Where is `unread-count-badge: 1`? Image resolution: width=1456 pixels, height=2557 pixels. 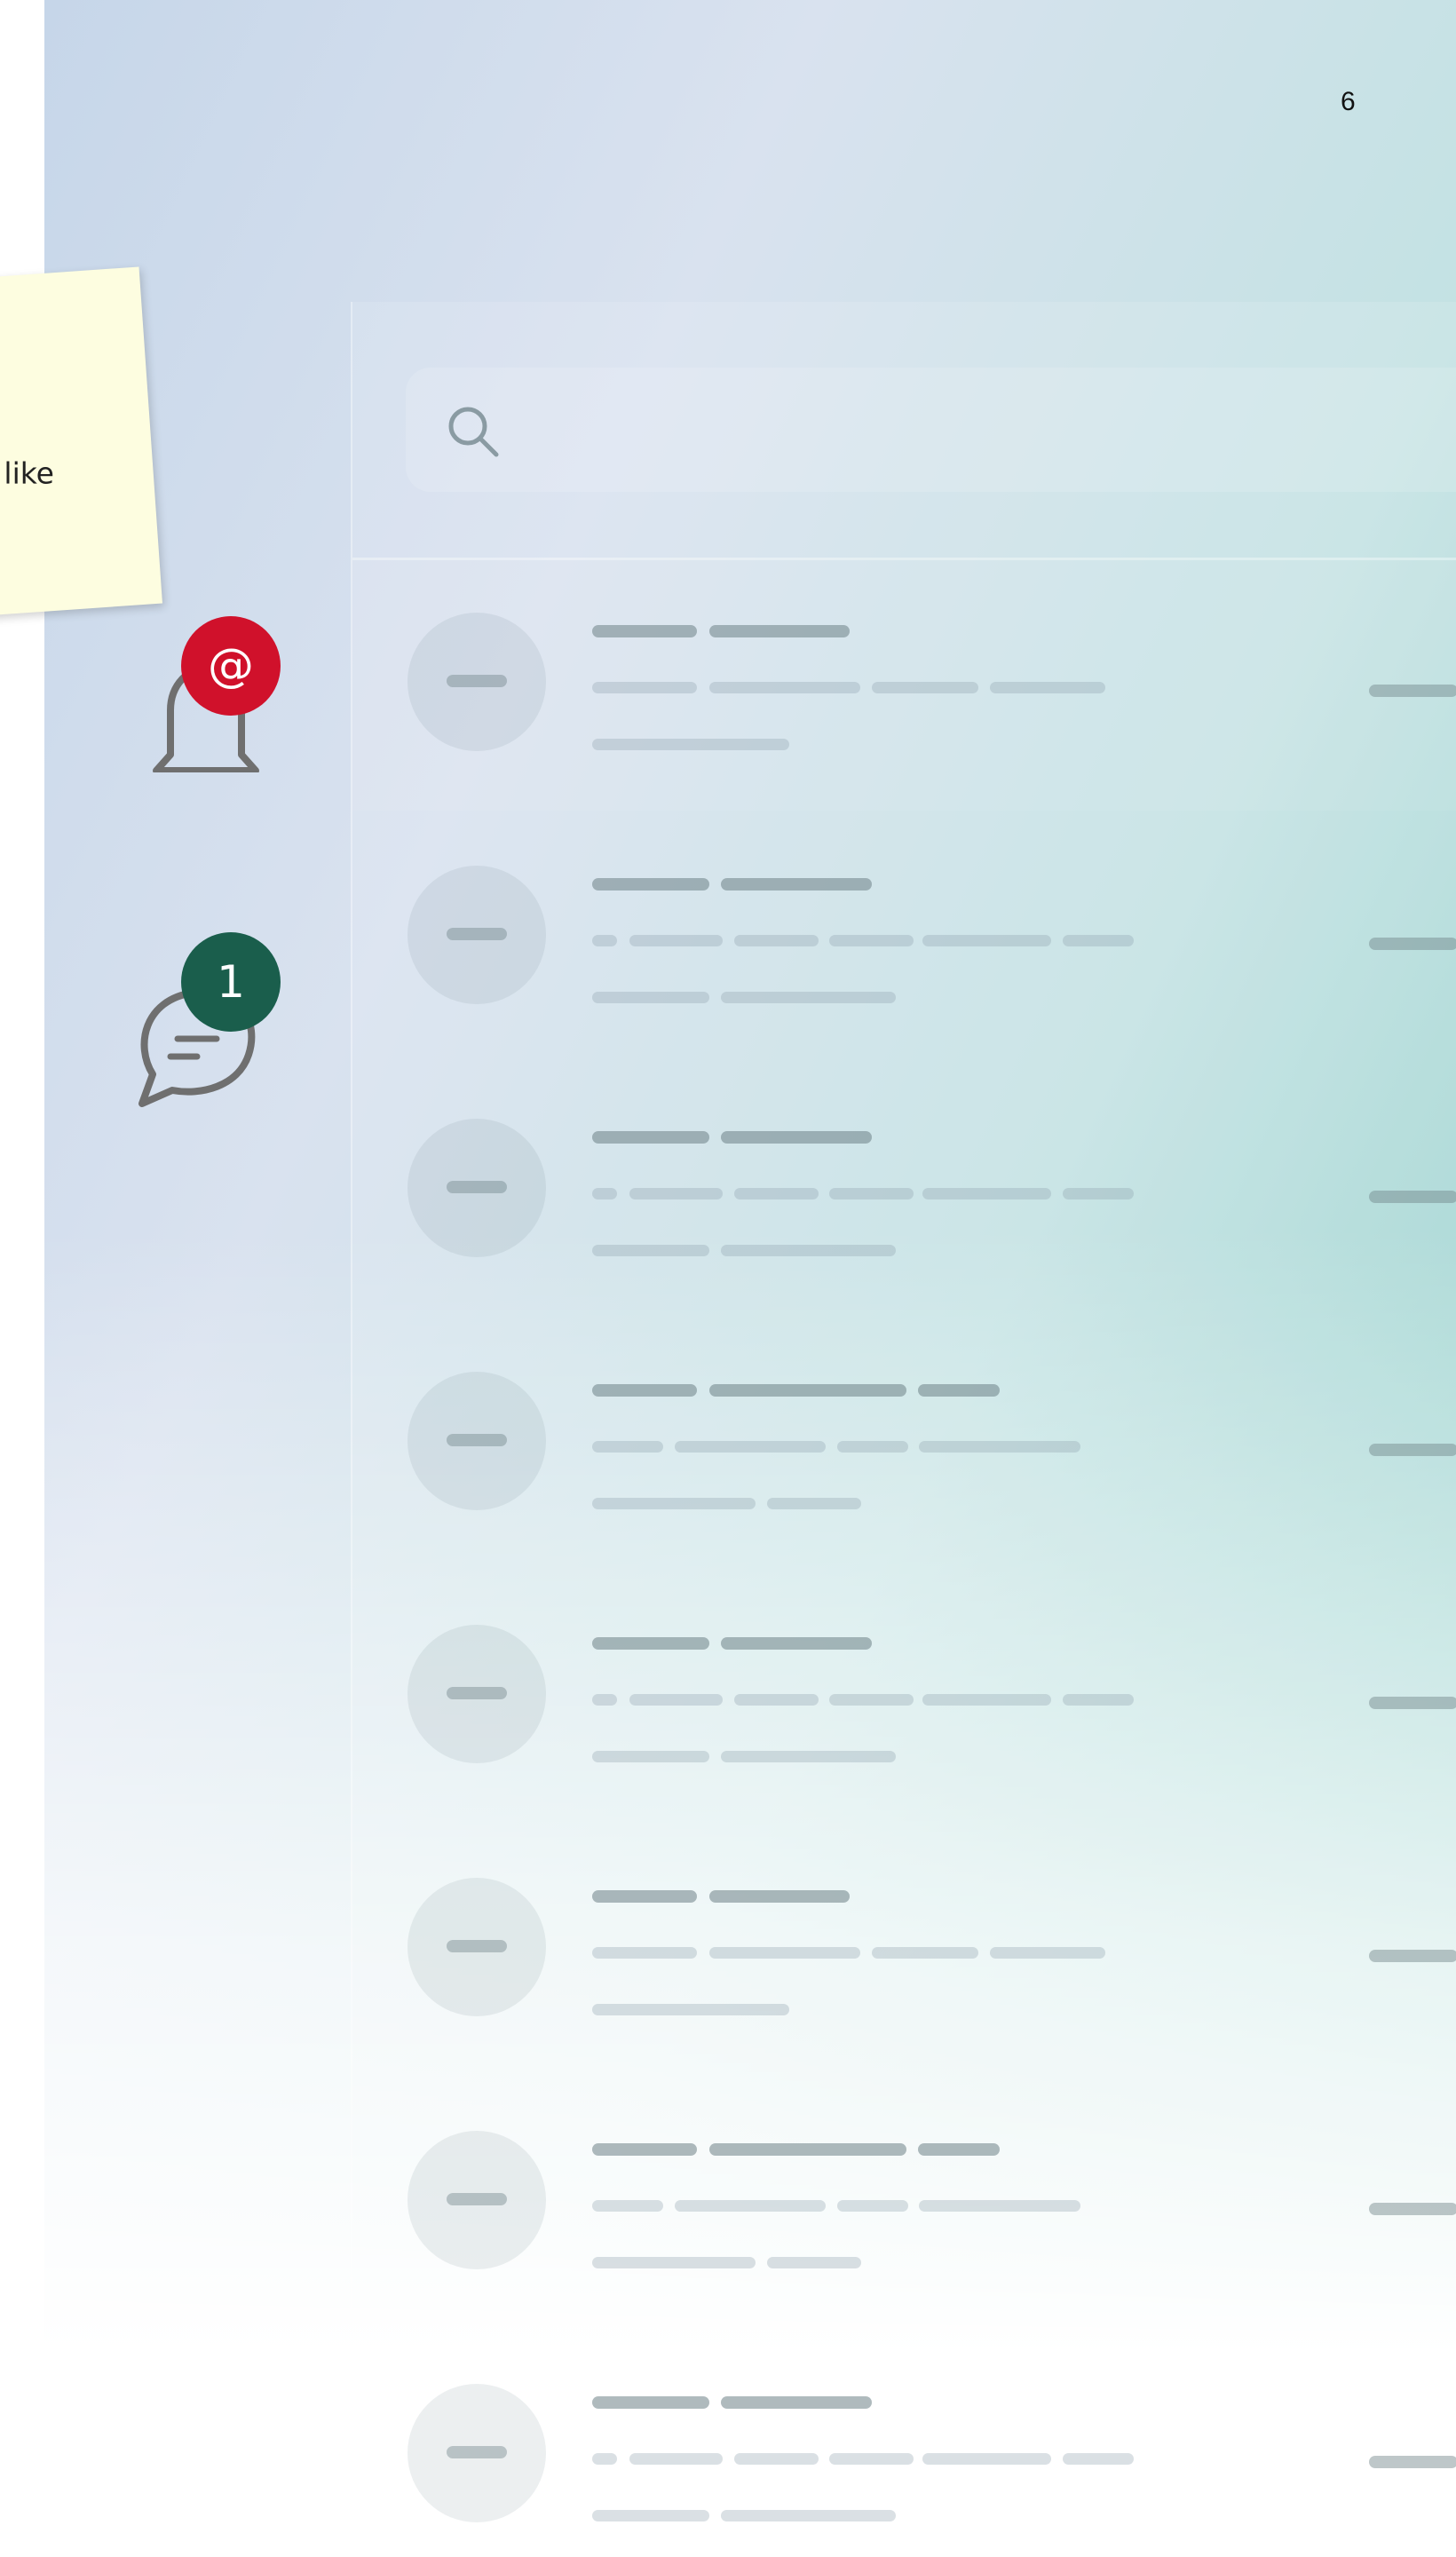
unread-count-badge: 1 is located at coordinates (231, 982).